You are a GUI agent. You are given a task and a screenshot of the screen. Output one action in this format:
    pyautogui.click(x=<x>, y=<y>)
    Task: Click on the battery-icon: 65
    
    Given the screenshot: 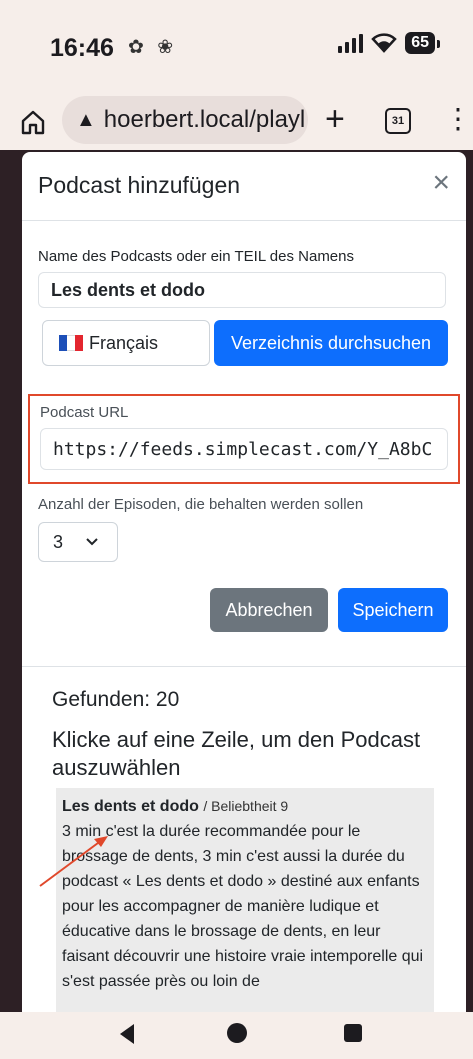 What is the action you would take?
    pyautogui.click(x=422, y=43)
    